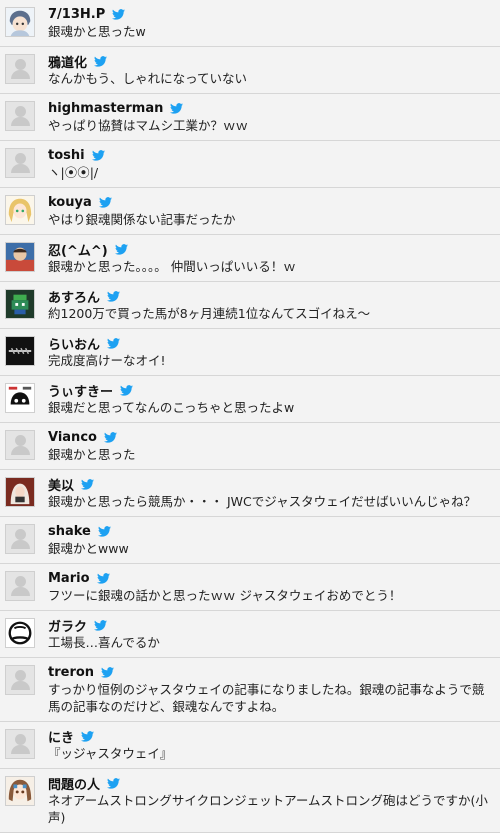  I want to click on comment-text: 工場長…喜んでるか, so click(104, 642).